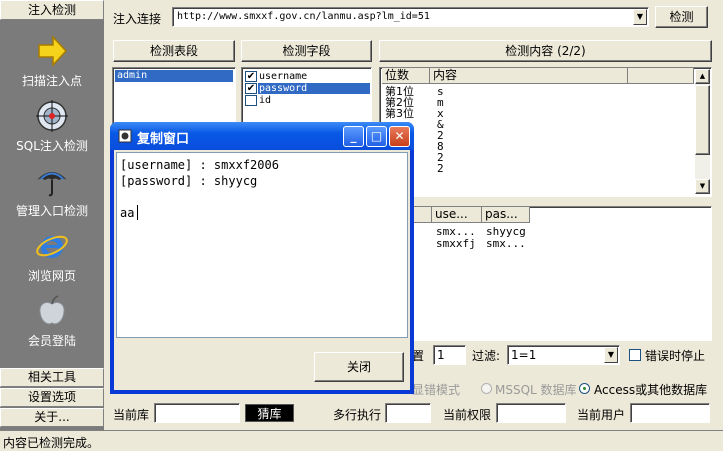  I want to click on umbrella-icon, so click(52, 184).